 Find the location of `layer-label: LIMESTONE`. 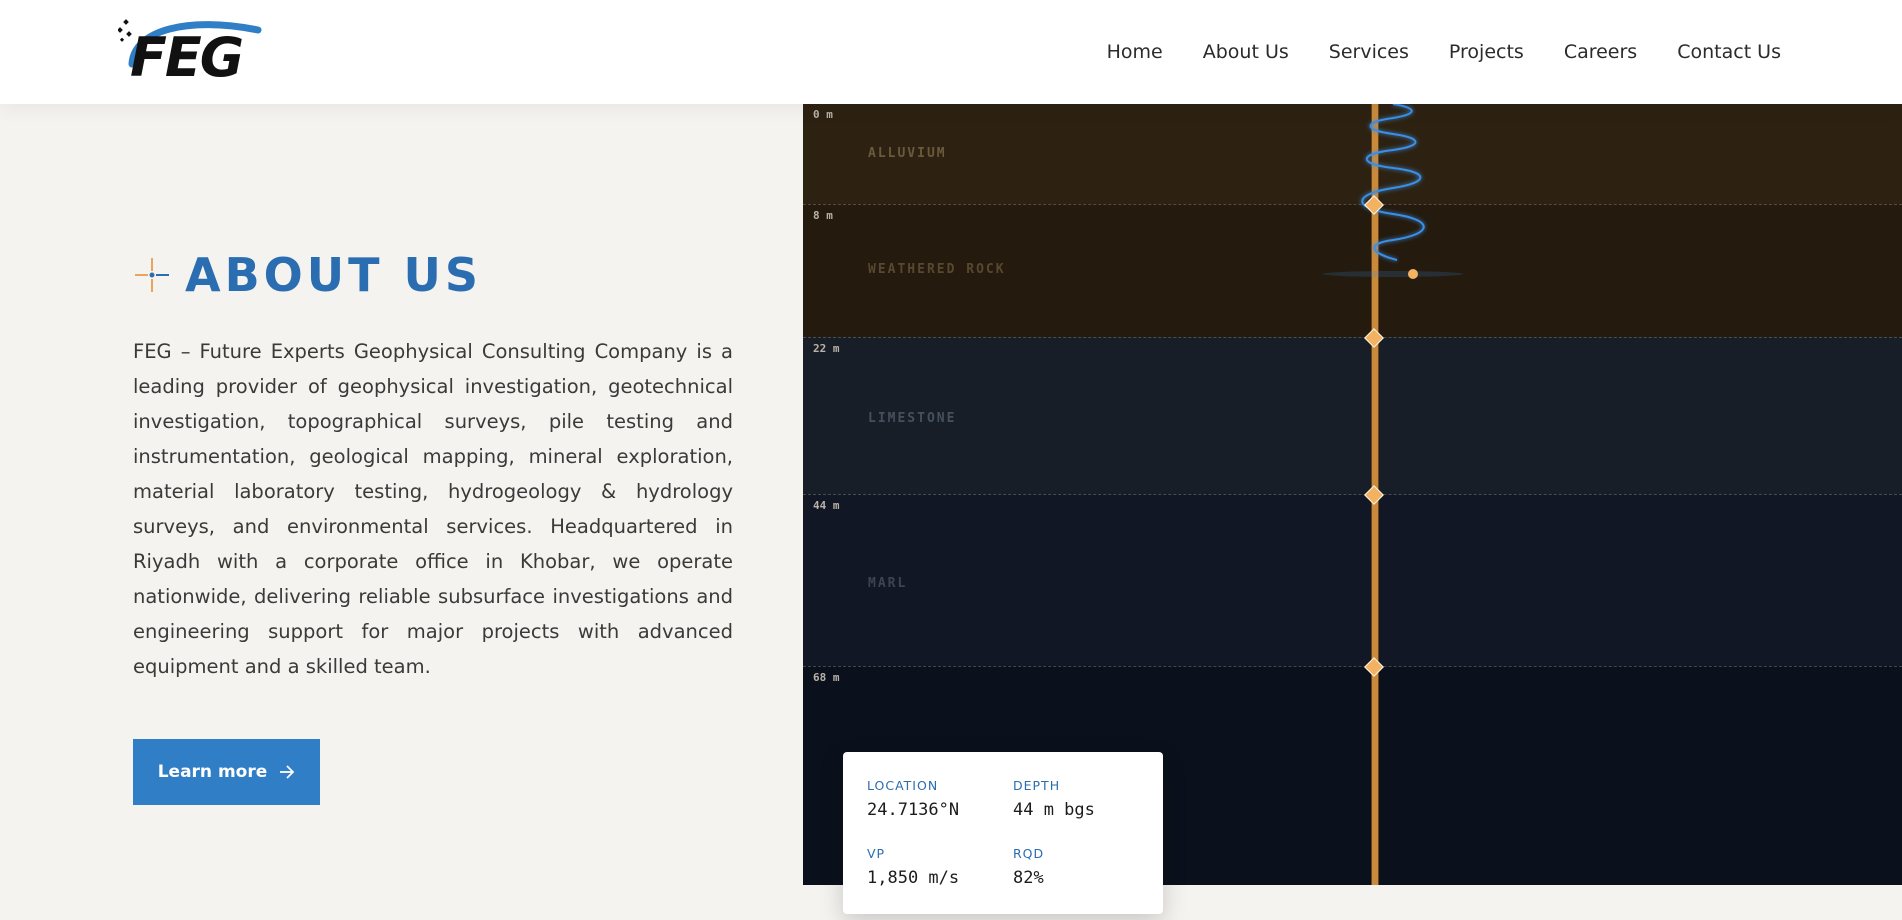

layer-label: LIMESTONE is located at coordinates (912, 418).